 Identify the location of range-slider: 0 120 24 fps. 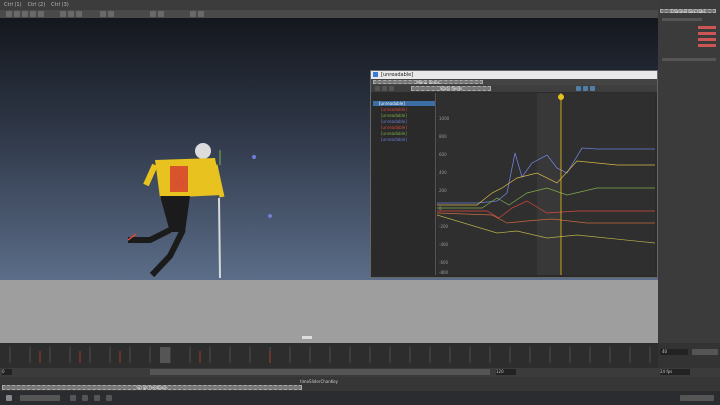
(360, 372).